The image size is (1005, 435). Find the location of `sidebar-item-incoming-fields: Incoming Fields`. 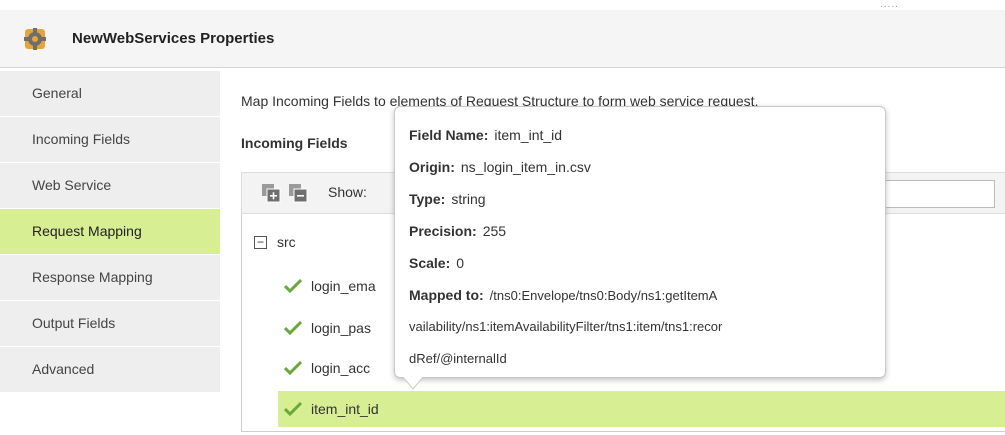

sidebar-item-incoming-fields: Incoming Fields is located at coordinates (110, 140).